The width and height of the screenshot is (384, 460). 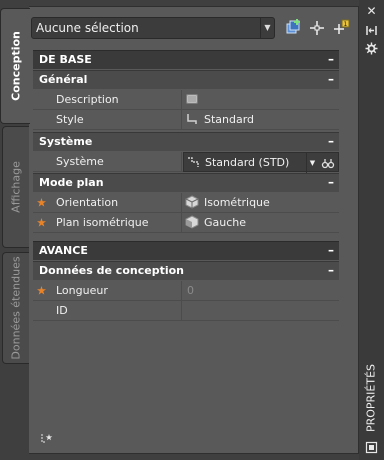 I want to click on property-name: Système, so click(x=115, y=162).